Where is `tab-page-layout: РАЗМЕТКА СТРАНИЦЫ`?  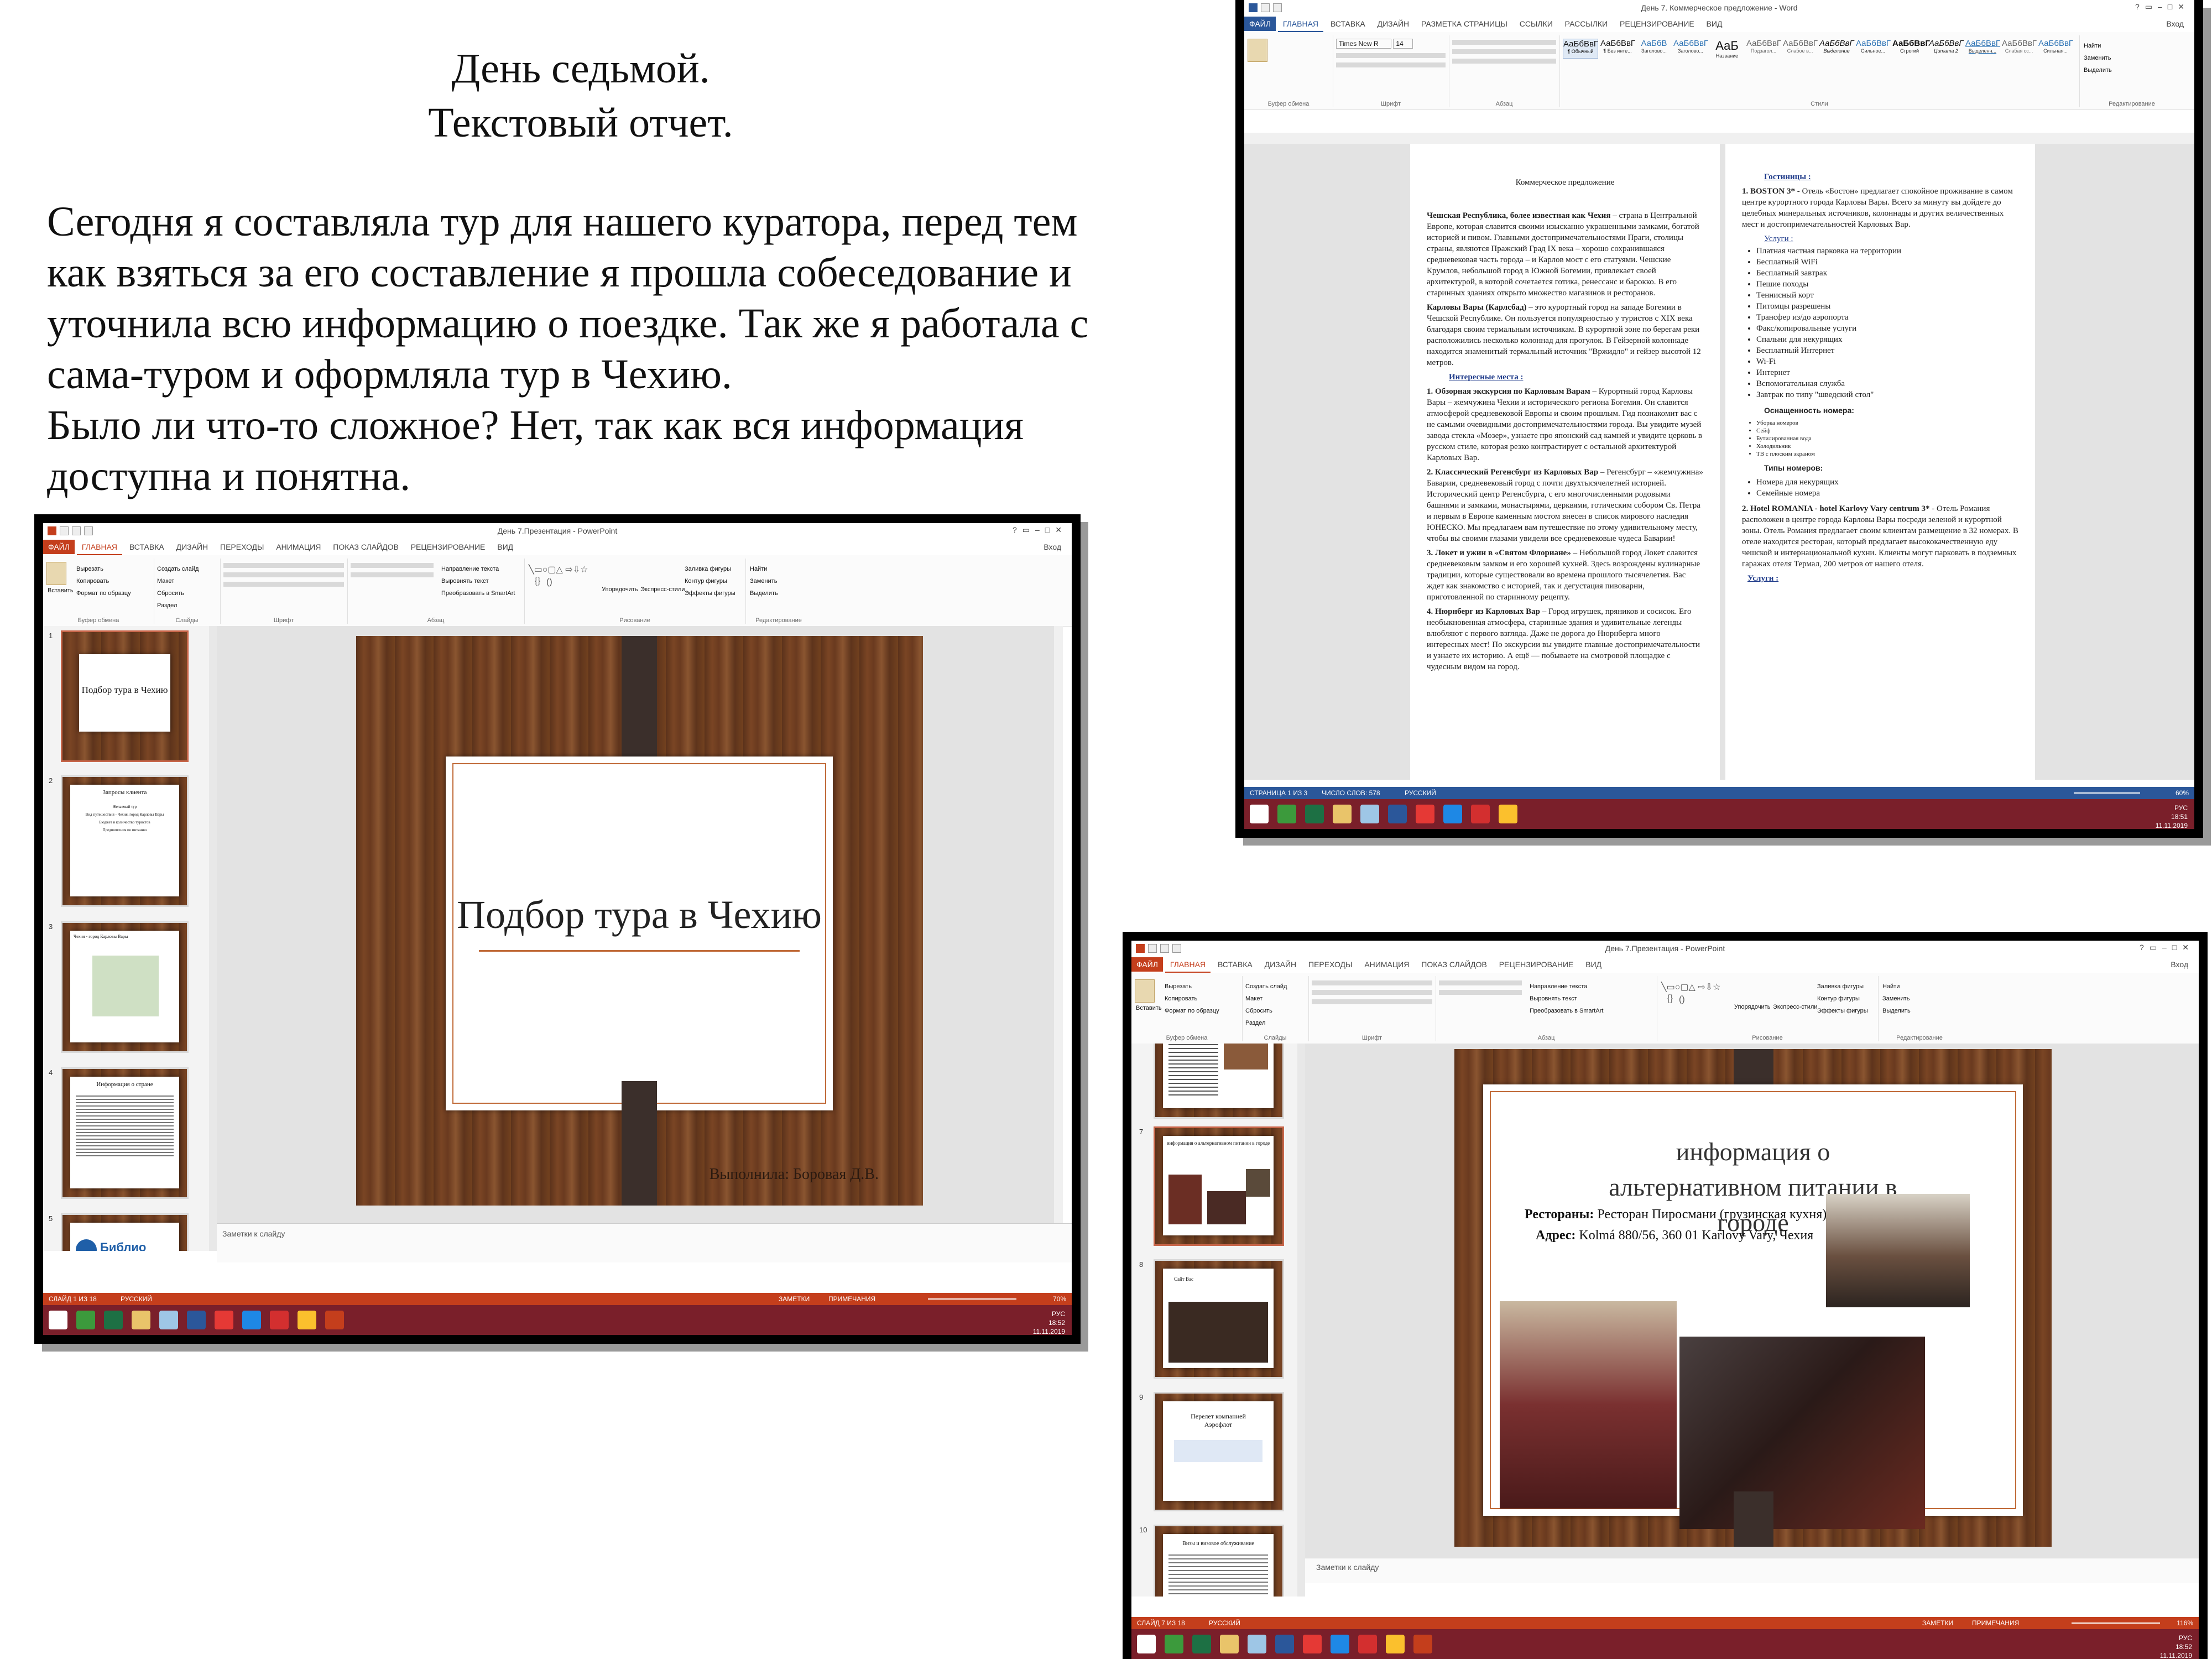
tab-page-layout: РАЗМЕТКА СТРАНИЦЫ is located at coordinates (1464, 24).